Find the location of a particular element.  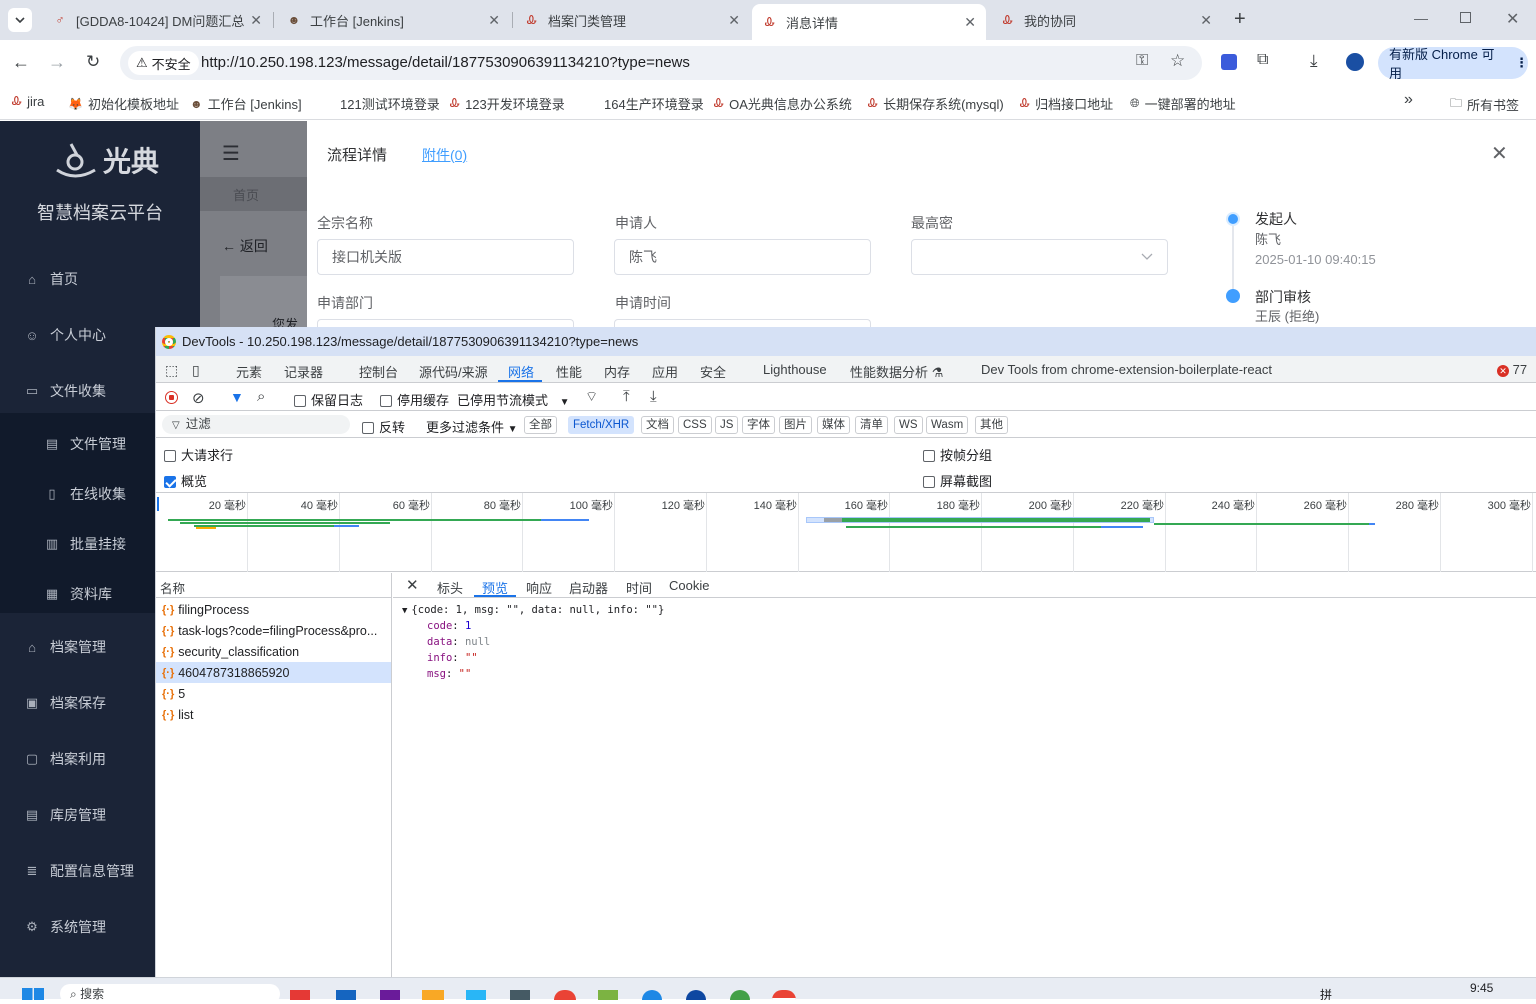

reload-icon: ↻ is located at coordinates (93, 62).